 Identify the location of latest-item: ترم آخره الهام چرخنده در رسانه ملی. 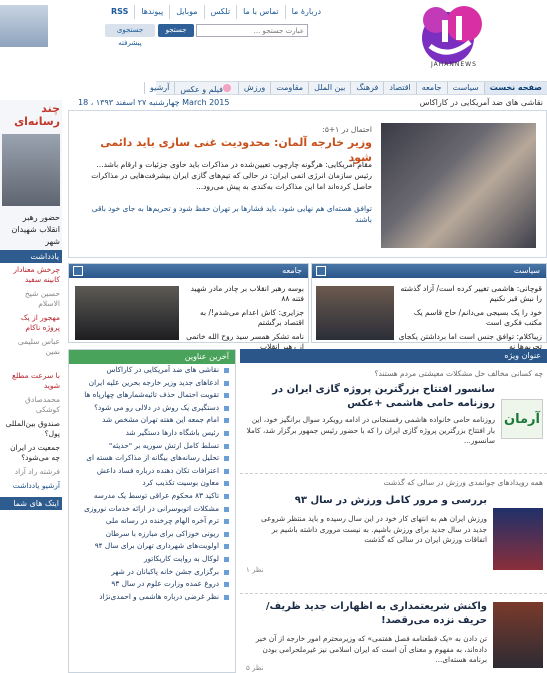
(152, 521).